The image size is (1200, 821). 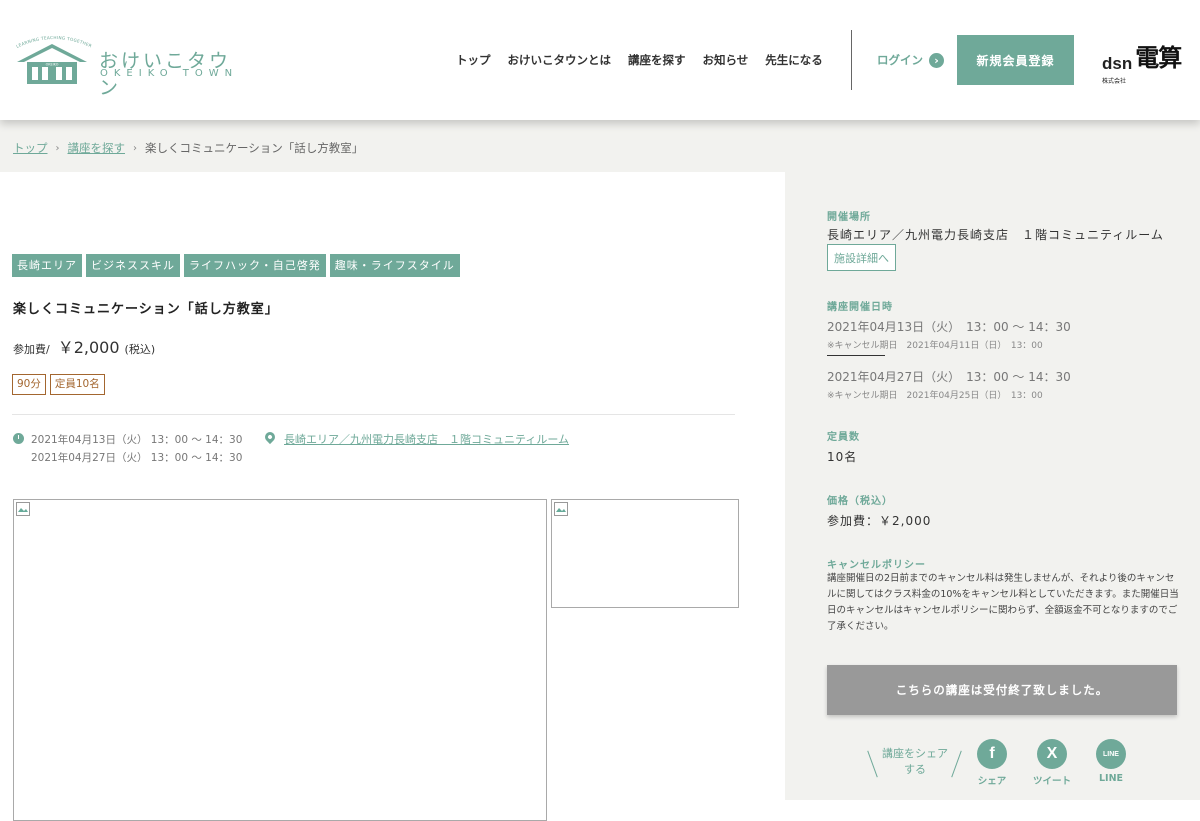 What do you see at coordinates (876, 565) in the screenshot?
I see `policy-label: キャンセルポリシー` at bounding box center [876, 565].